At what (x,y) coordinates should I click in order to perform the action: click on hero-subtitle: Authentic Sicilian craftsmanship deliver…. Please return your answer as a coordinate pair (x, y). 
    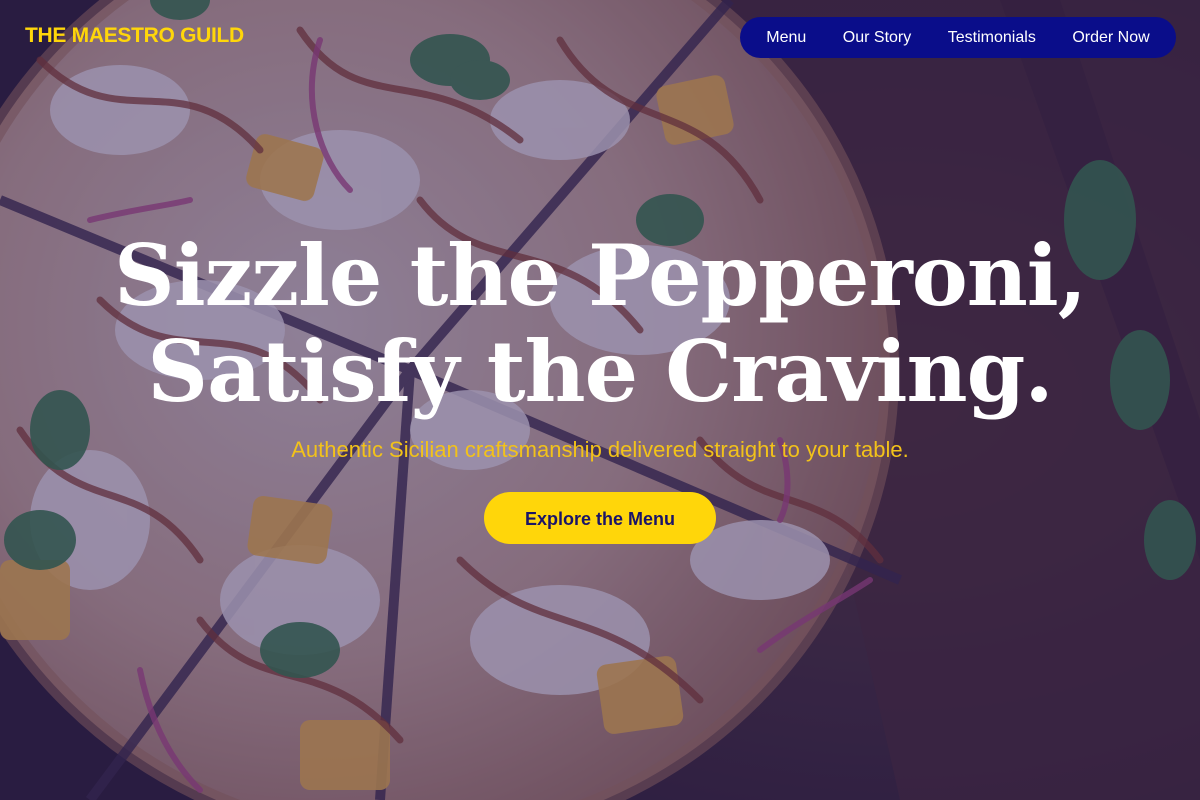
    Looking at the image, I should click on (600, 449).